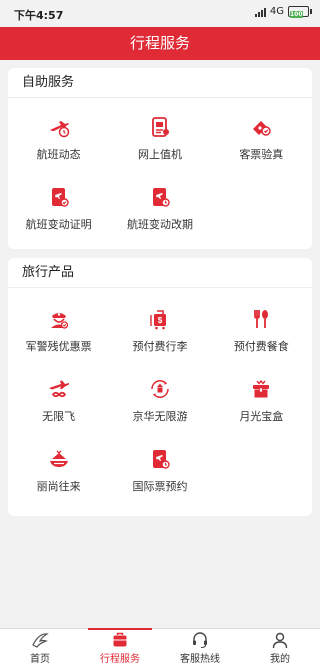 Image resolution: width=320 pixels, height=666 pixels. I want to click on treasure-box-icon, so click(261, 389).